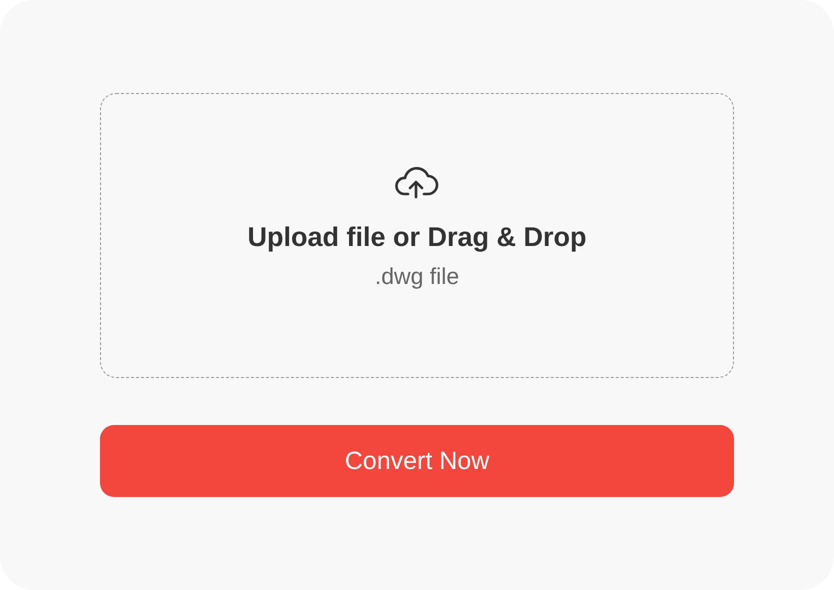  I want to click on upload-title: Upload file or Drag & Drop, so click(417, 237).